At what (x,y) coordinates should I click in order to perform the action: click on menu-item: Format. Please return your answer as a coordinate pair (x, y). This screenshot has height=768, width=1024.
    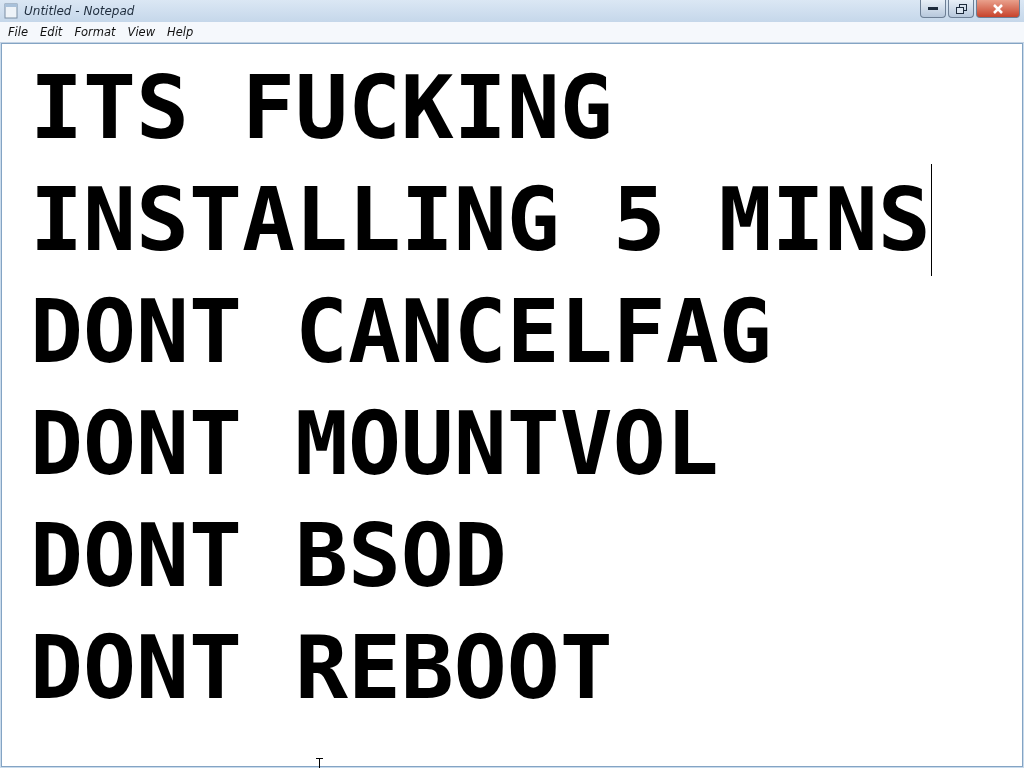
    Looking at the image, I should click on (95, 32).